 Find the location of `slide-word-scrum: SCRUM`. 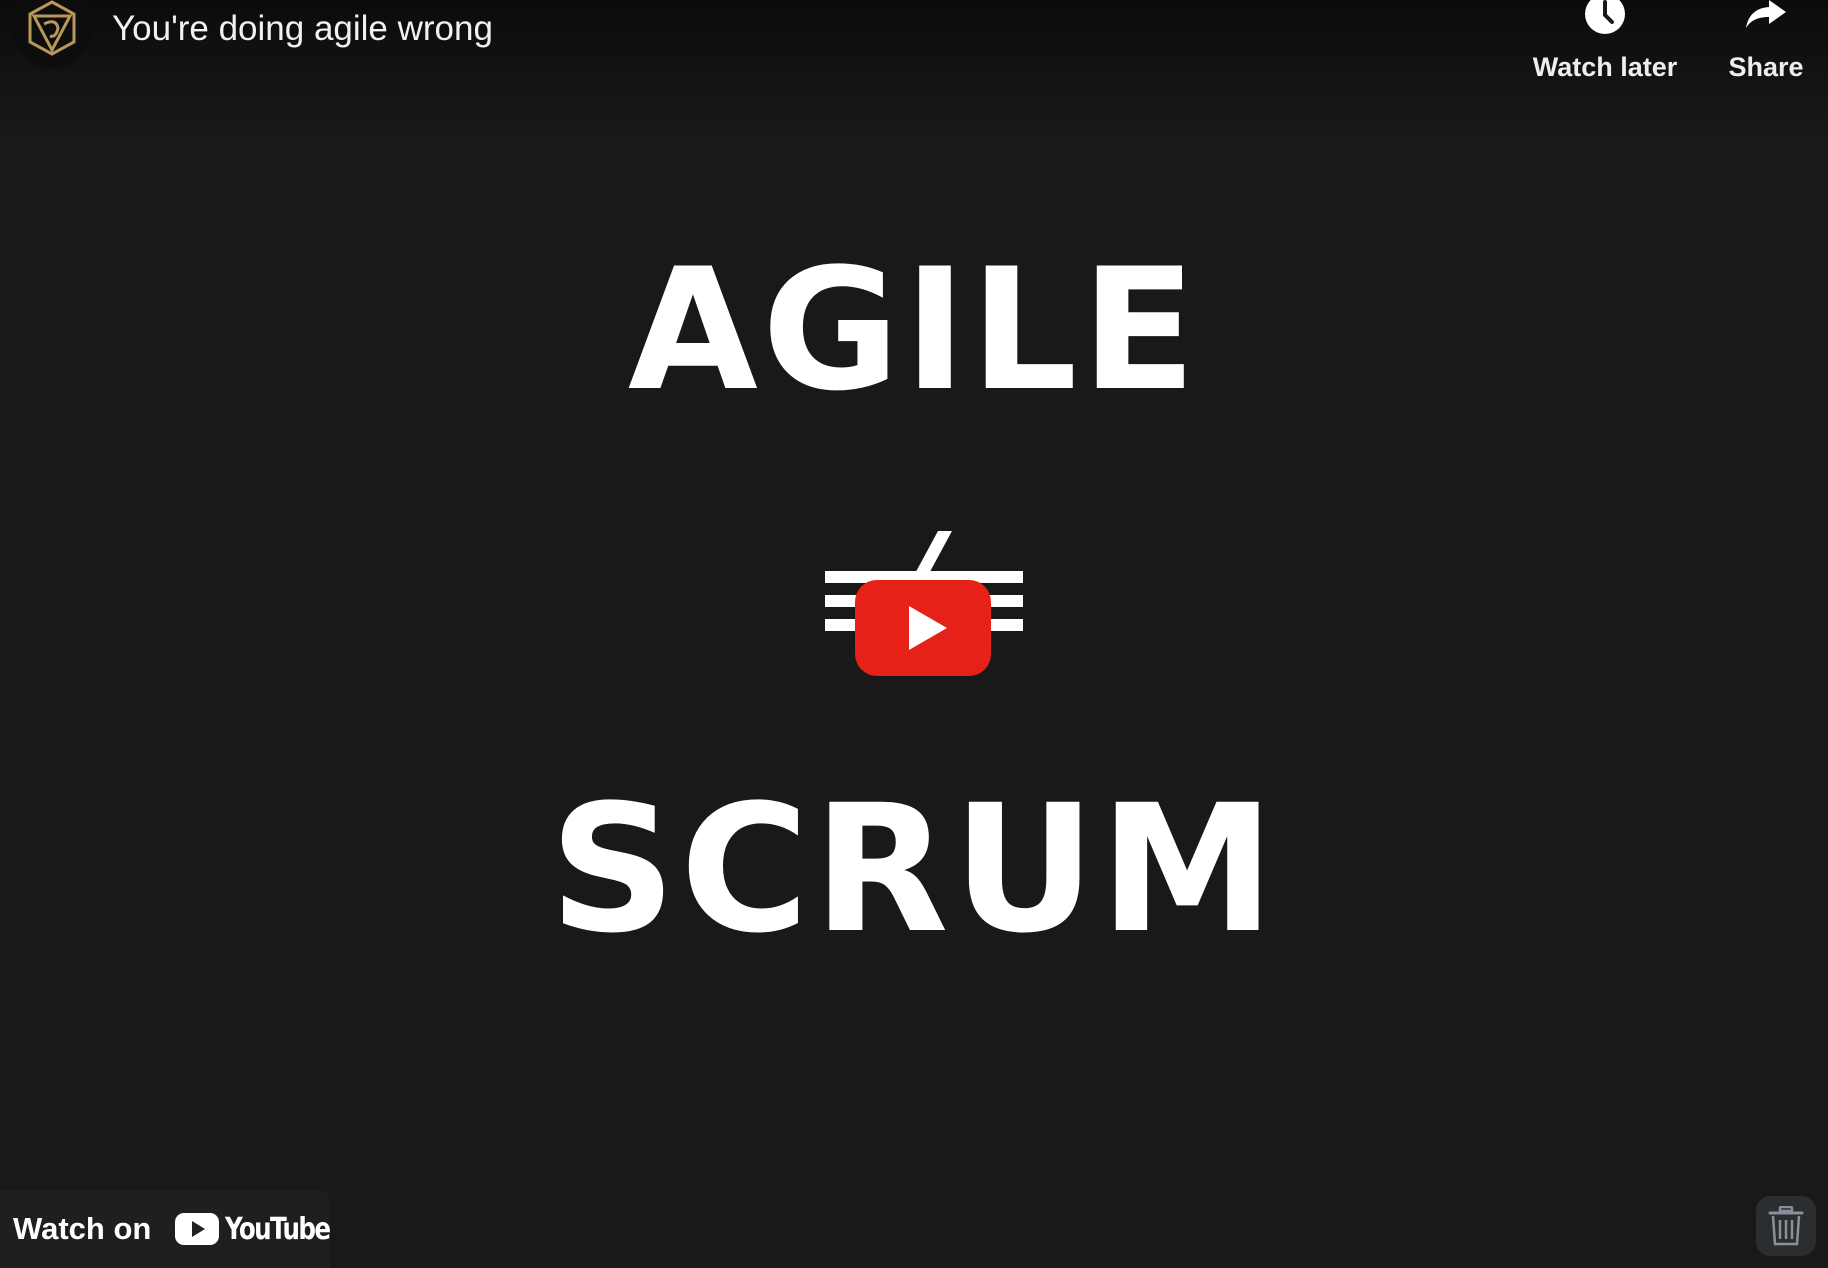

slide-word-scrum: SCRUM is located at coordinates (914, 869).